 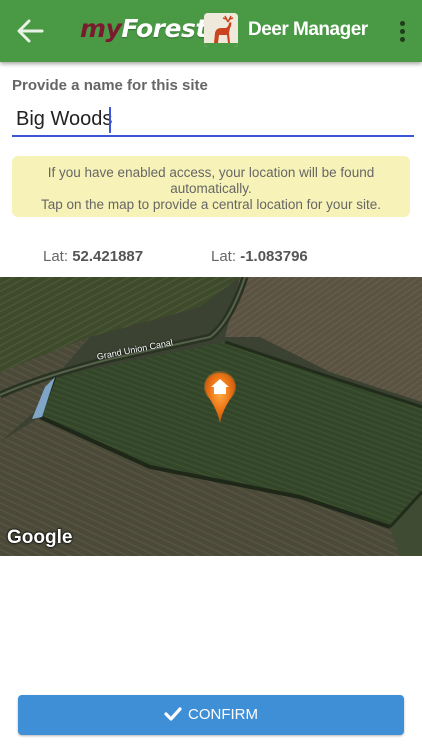 What do you see at coordinates (164, 28) in the screenshot?
I see `brand-forest: Forest` at bounding box center [164, 28].